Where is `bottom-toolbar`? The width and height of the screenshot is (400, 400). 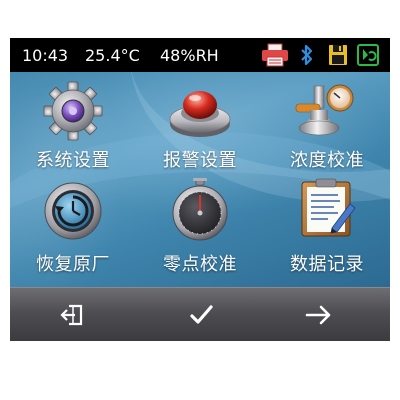 bottom-toolbar is located at coordinates (200, 314).